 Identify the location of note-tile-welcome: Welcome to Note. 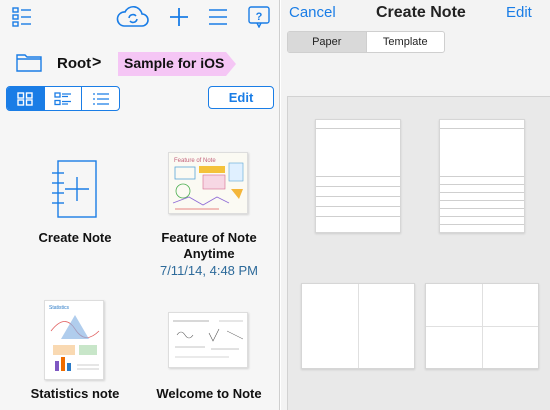
(209, 355).